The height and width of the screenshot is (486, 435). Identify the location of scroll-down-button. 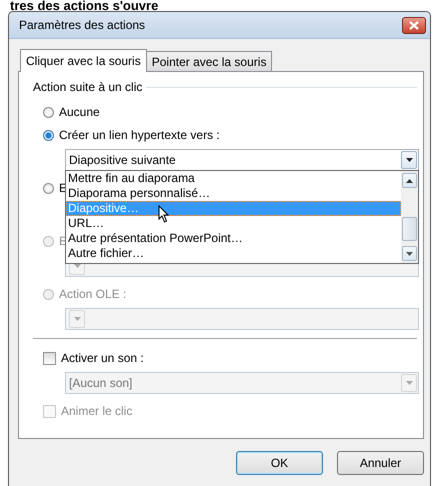
(409, 253).